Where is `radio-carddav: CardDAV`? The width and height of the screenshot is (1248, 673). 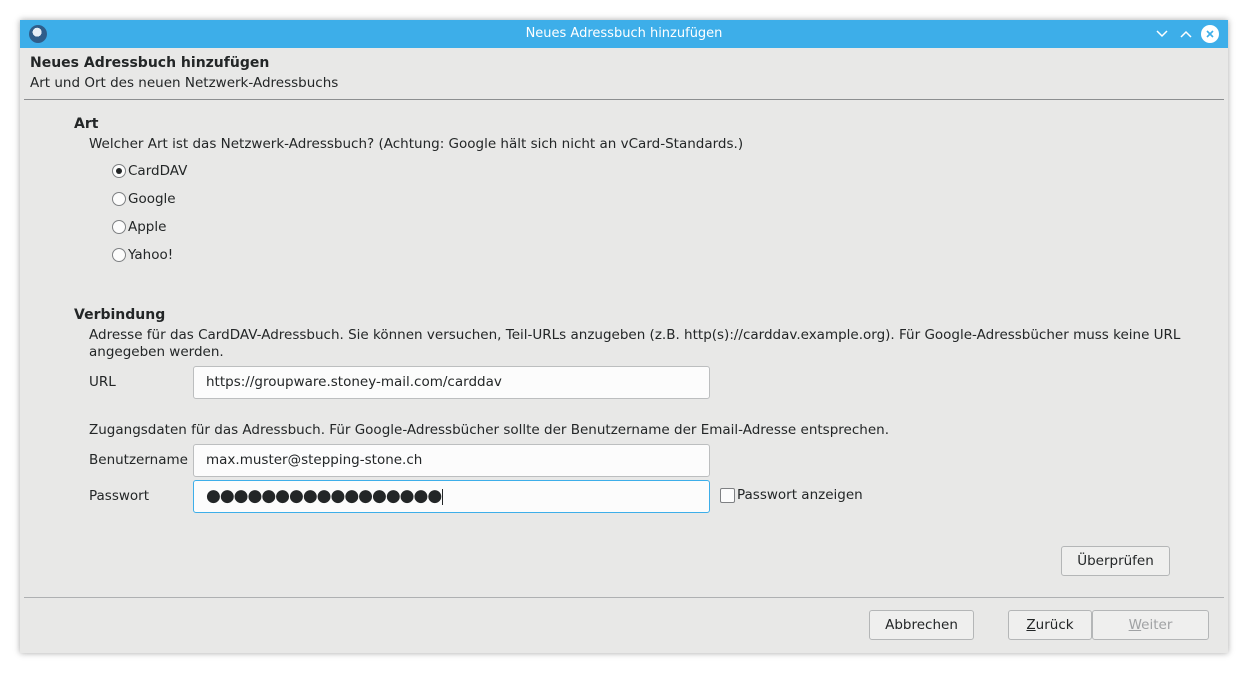 radio-carddav: CardDAV is located at coordinates (149, 171).